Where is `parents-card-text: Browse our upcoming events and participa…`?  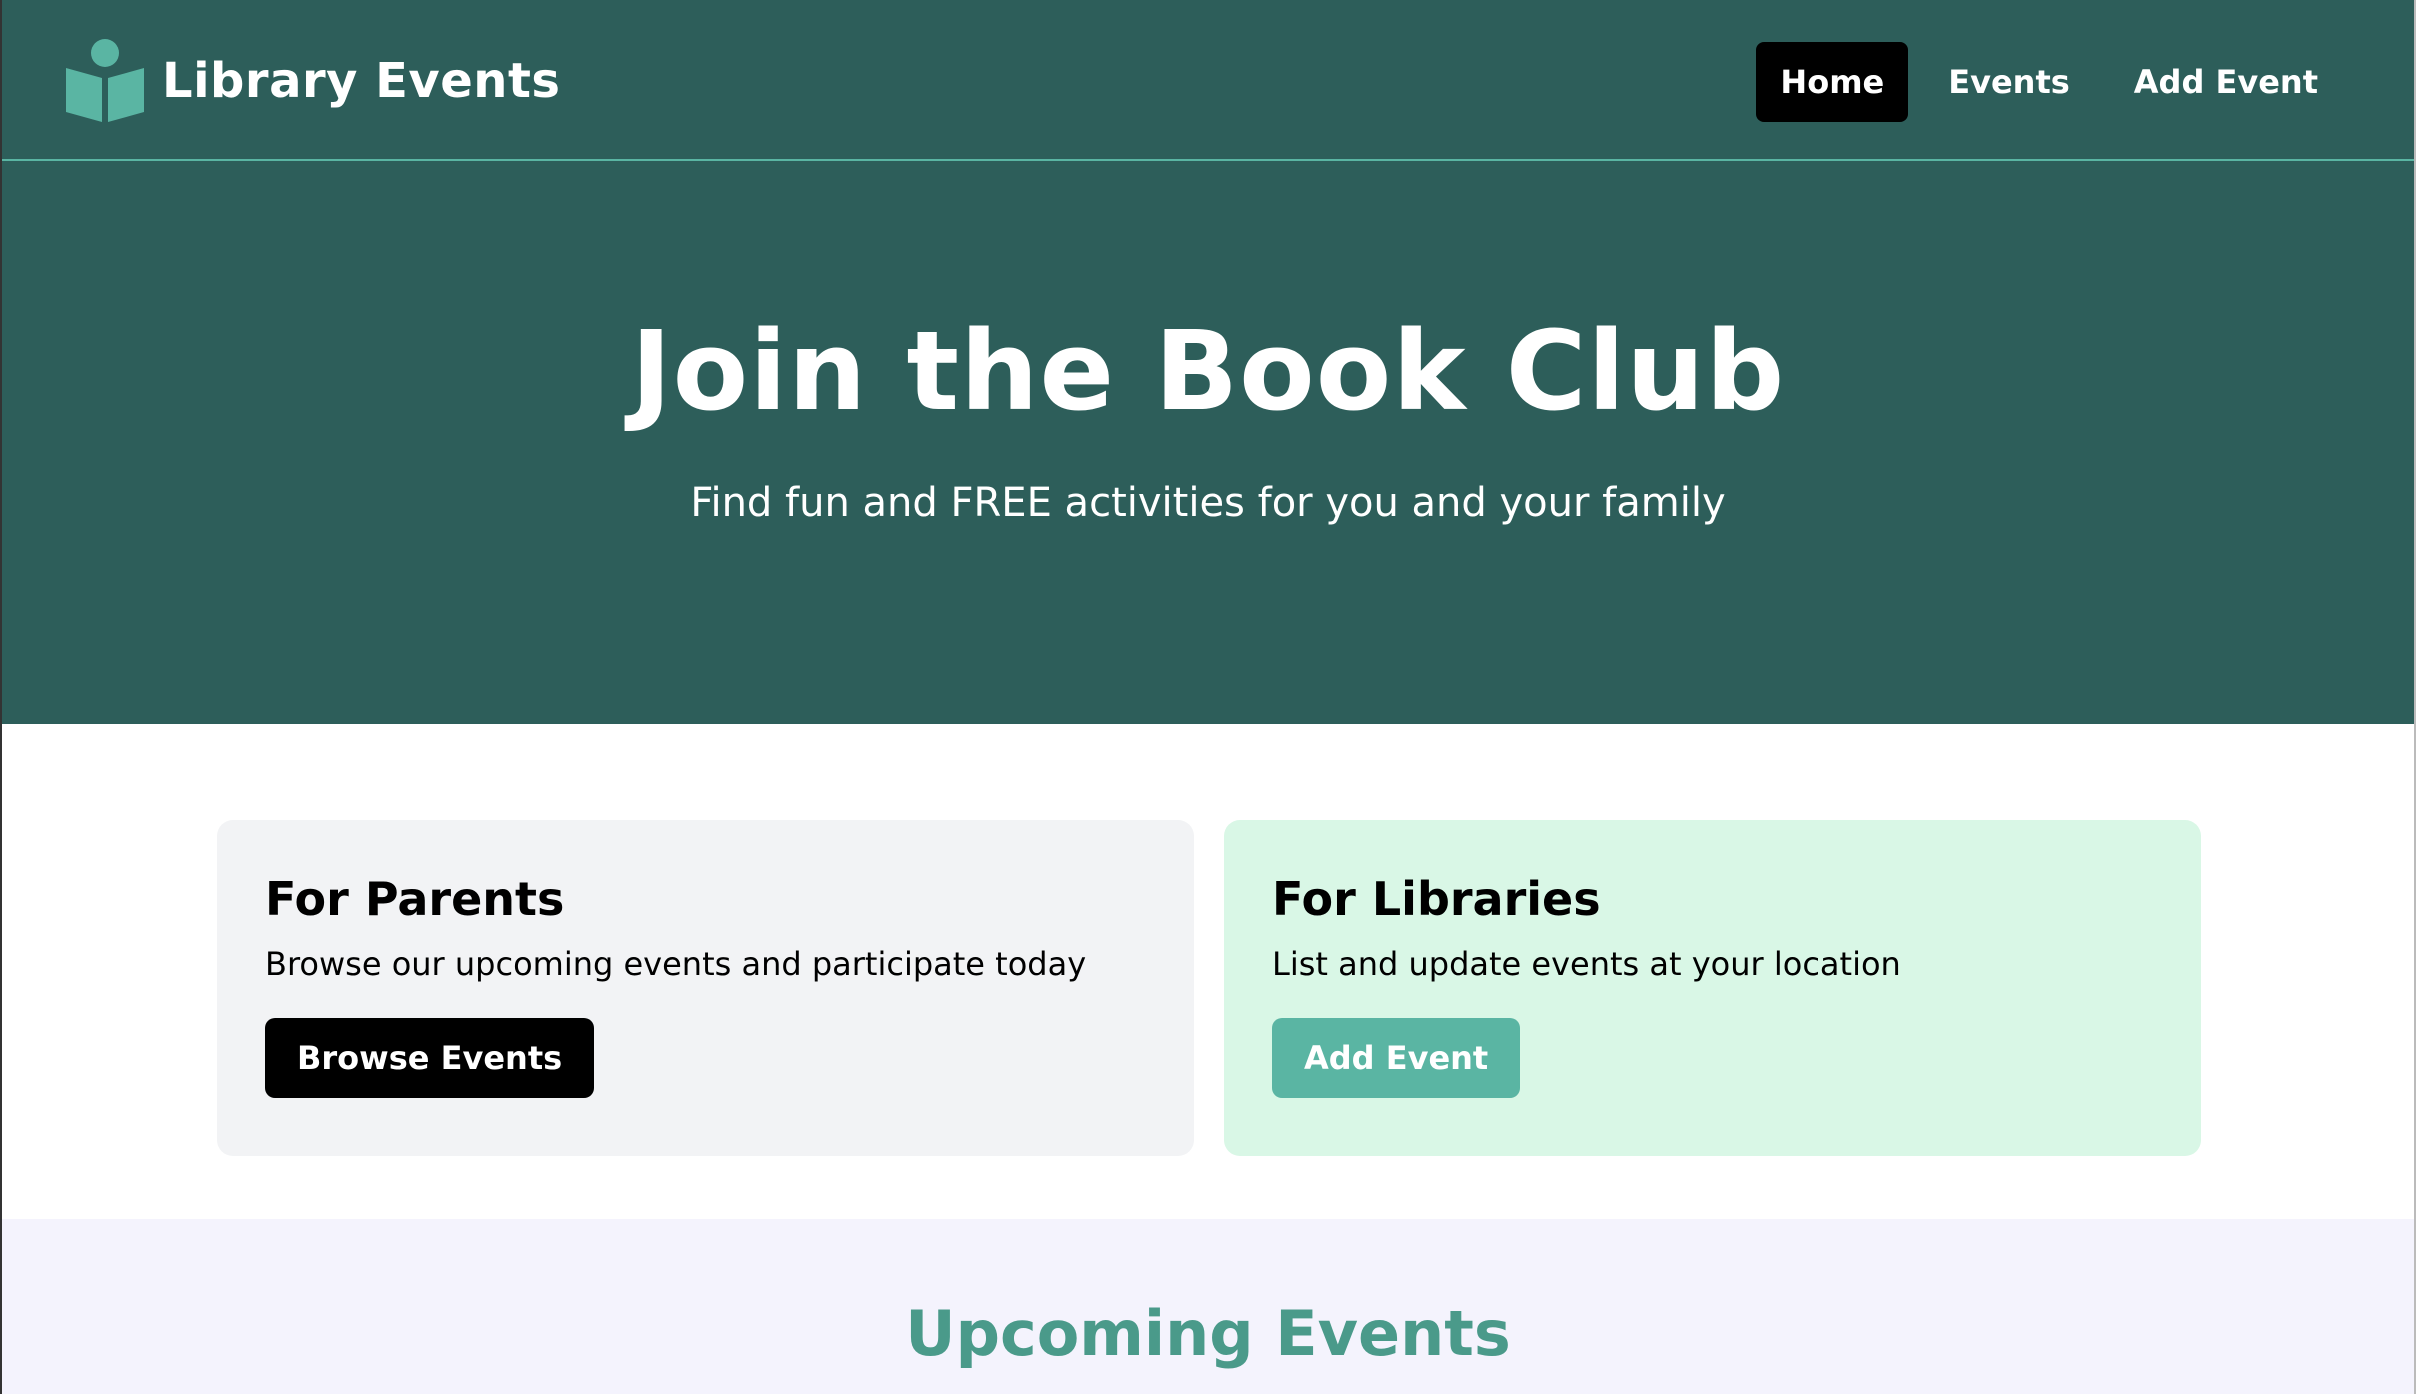
parents-card-text: Browse our upcoming events and participa… is located at coordinates (676, 964).